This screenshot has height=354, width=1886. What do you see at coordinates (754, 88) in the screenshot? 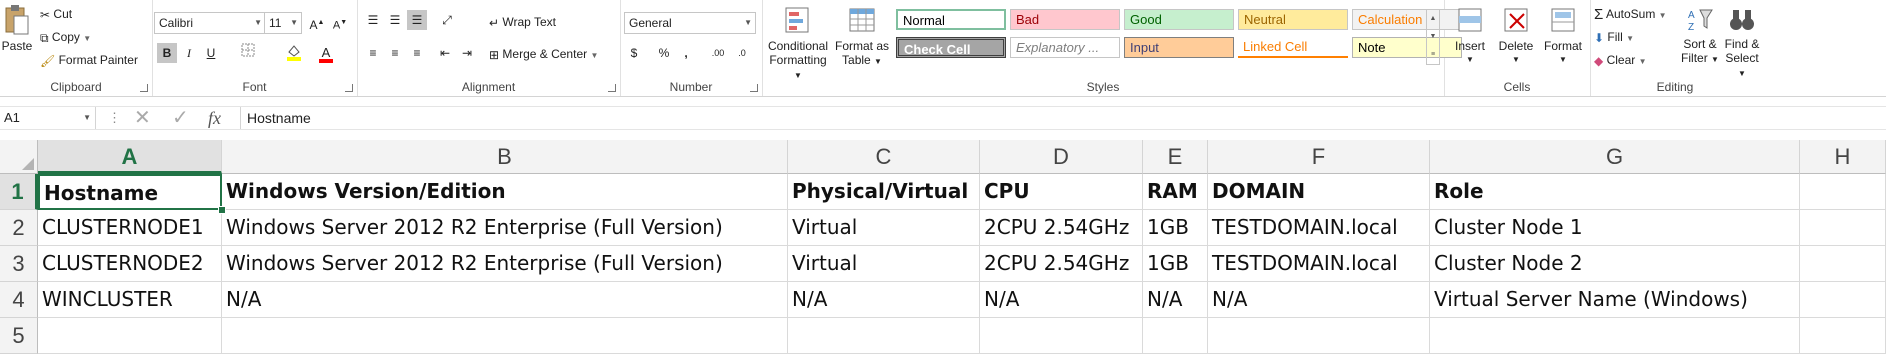
I see `number-dialog-launcher` at bounding box center [754, 88].